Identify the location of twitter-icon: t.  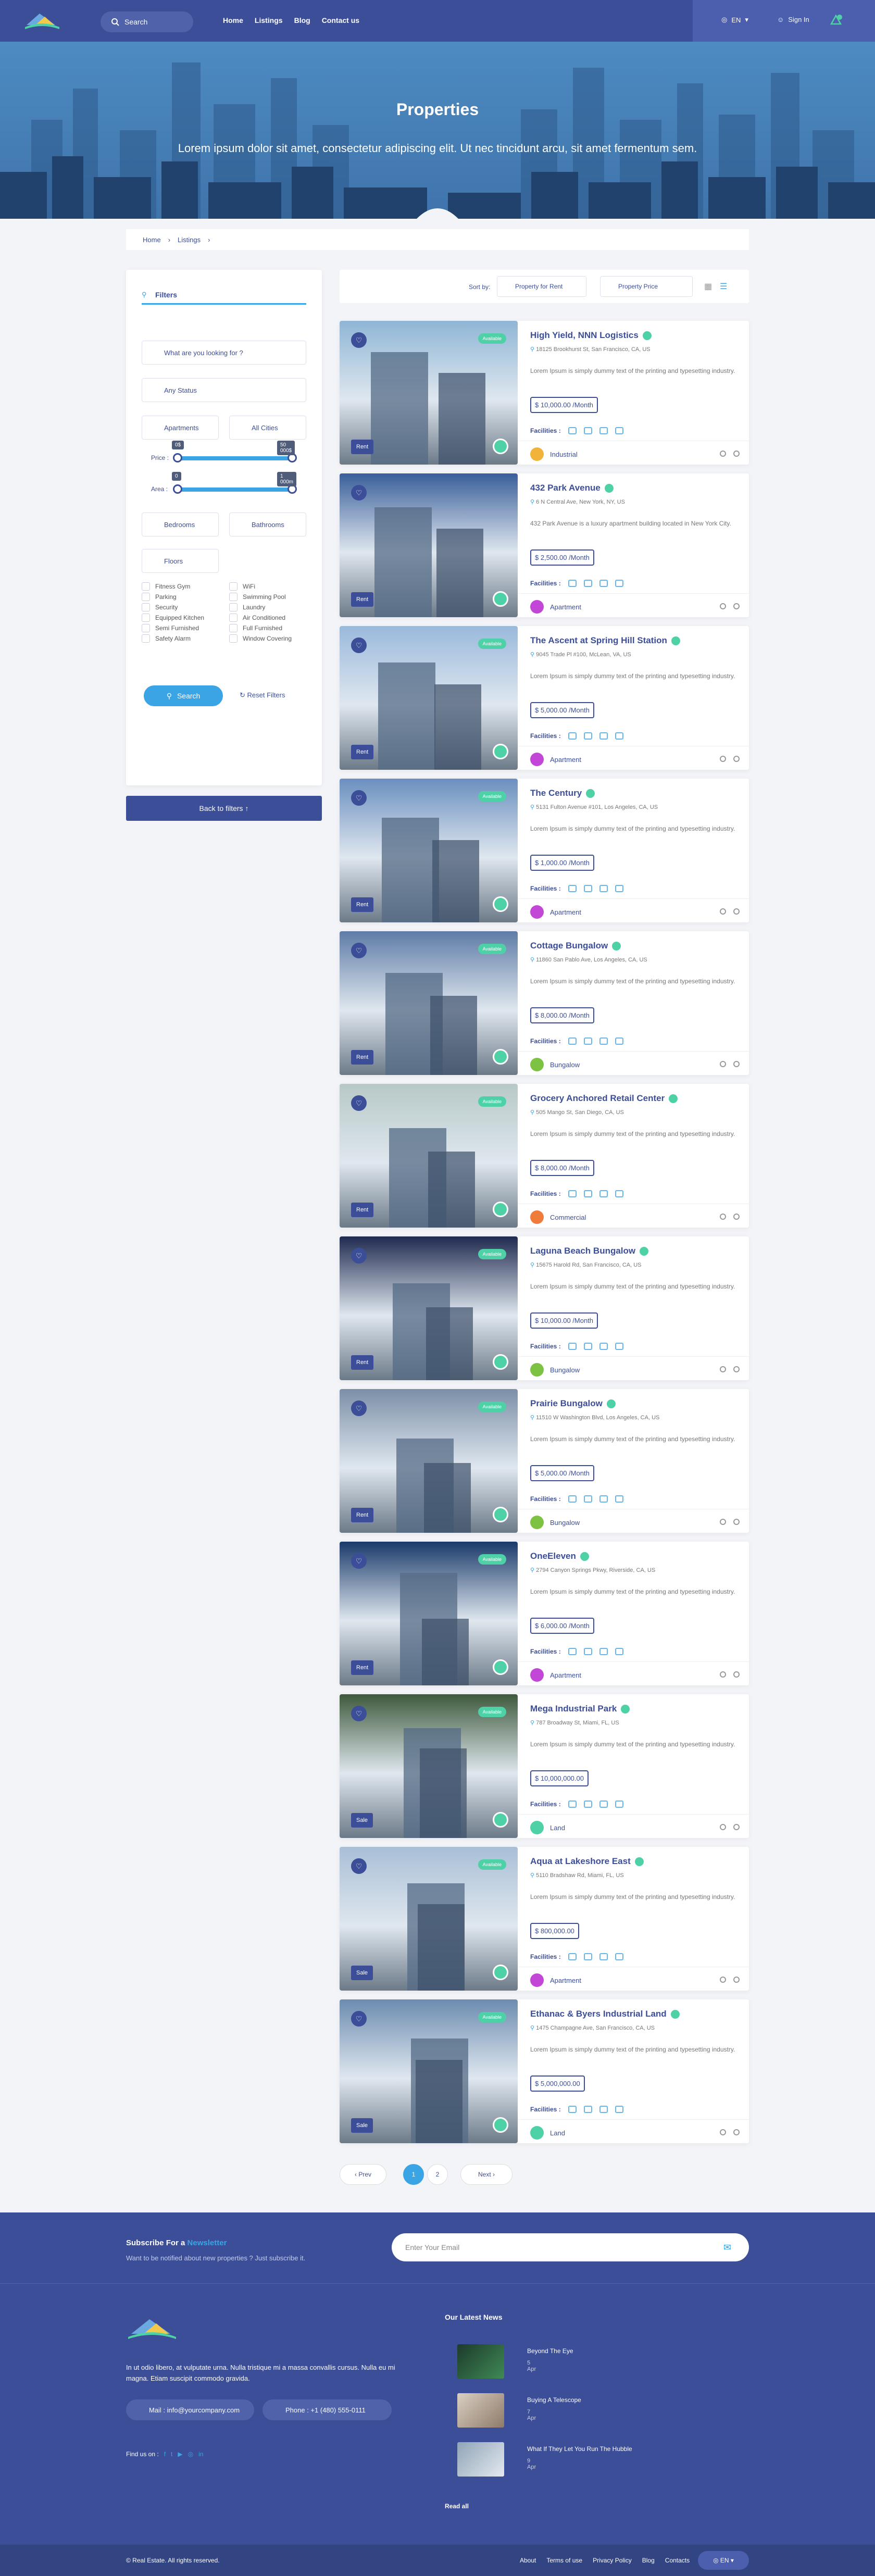
(171, 2454).